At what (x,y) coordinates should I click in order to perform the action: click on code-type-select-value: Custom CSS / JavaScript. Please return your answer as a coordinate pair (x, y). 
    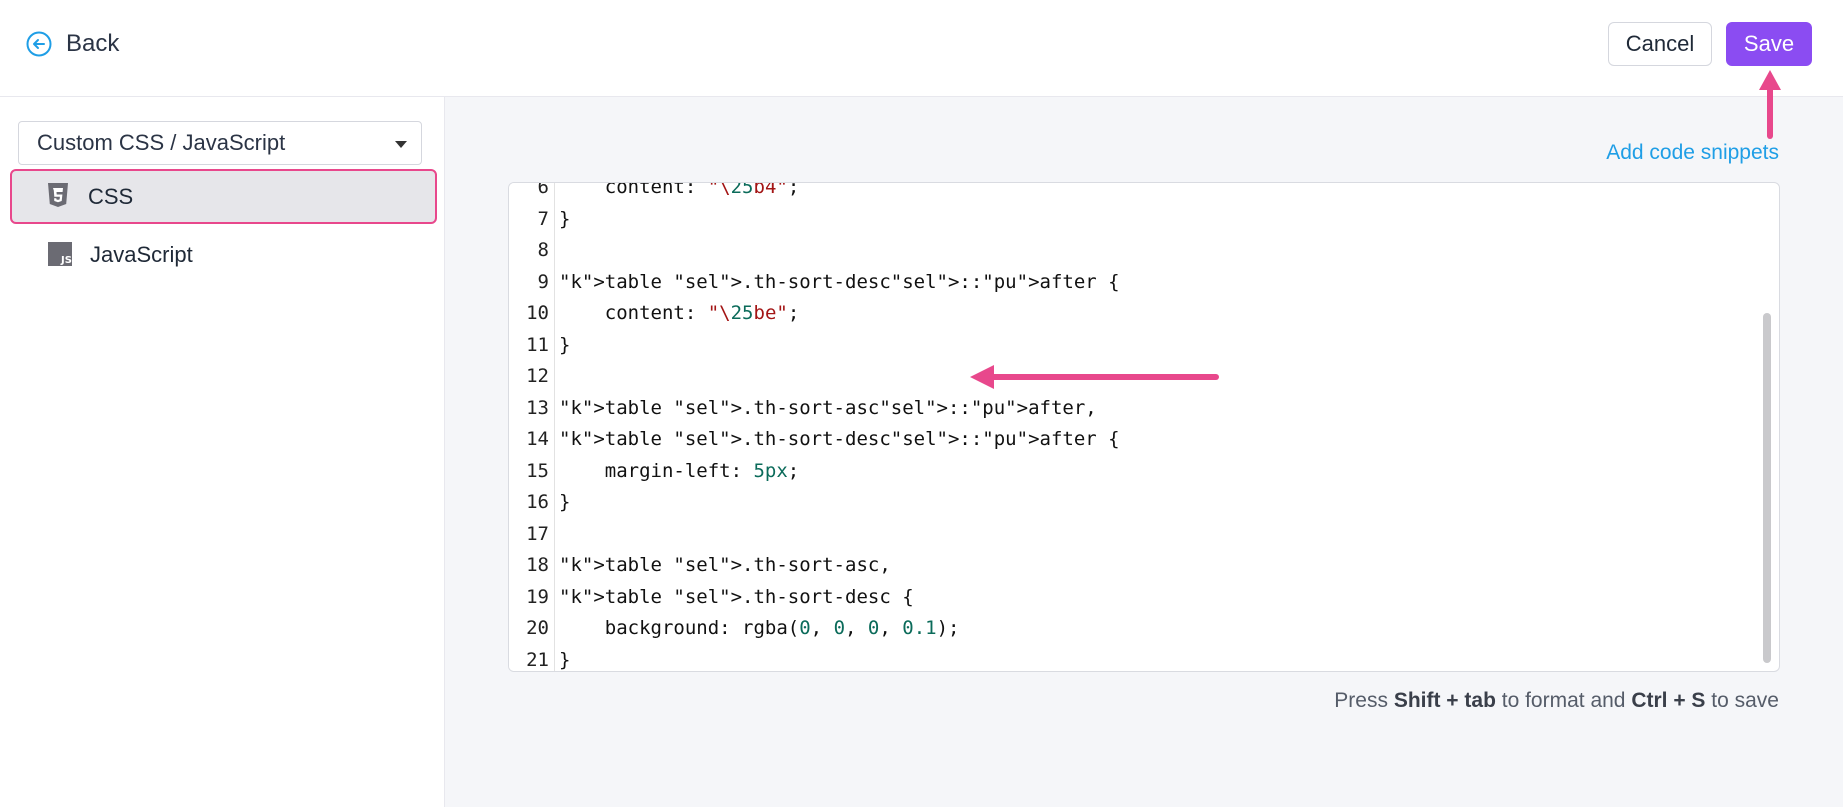
    Looking at the image, I should click on (161, 142).